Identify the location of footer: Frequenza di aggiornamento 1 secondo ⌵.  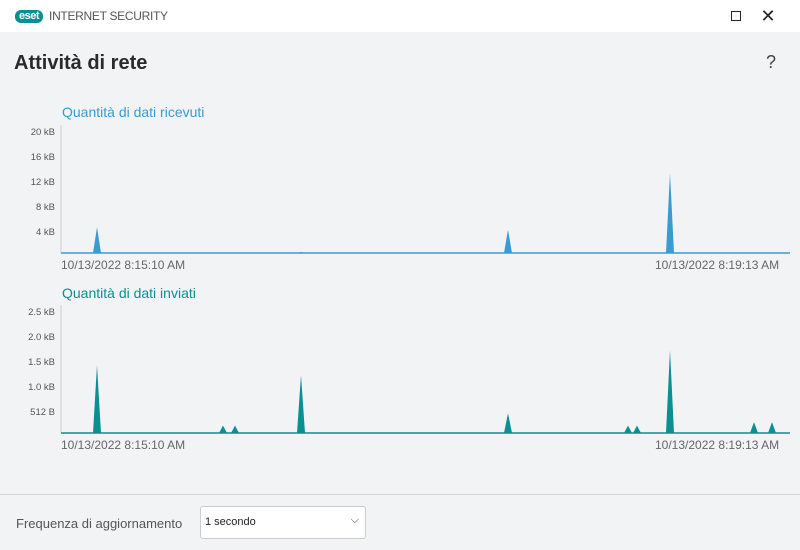
(400, 522).